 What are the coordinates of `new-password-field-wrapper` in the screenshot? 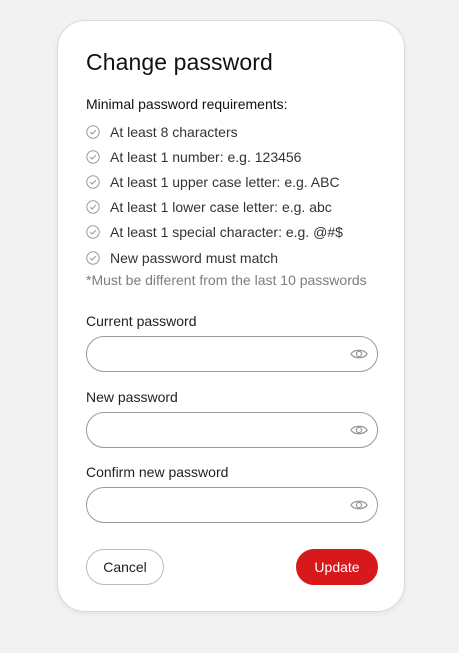 It's located at (232, 430).